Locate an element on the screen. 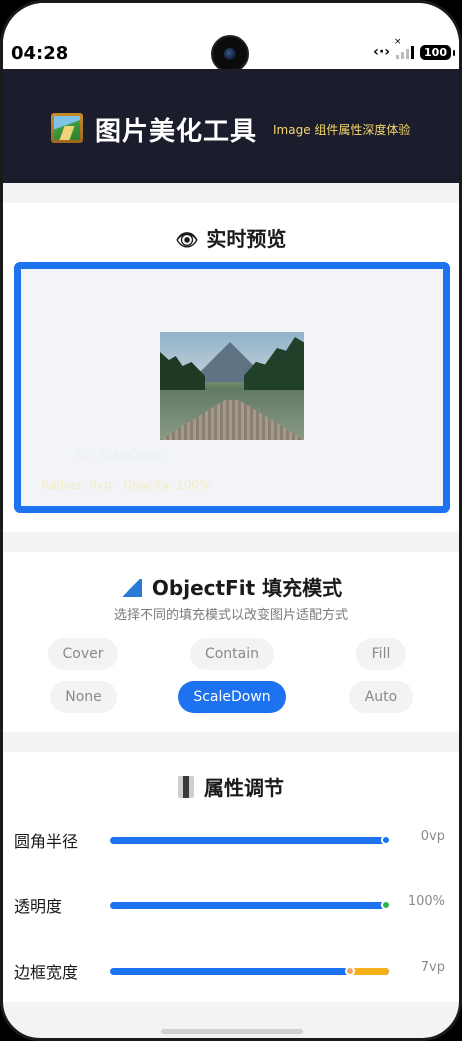 The width and height of the screenshot is (462, 1041). property-row-opacity: 透明度 100% is located at coordinates (231, 905).